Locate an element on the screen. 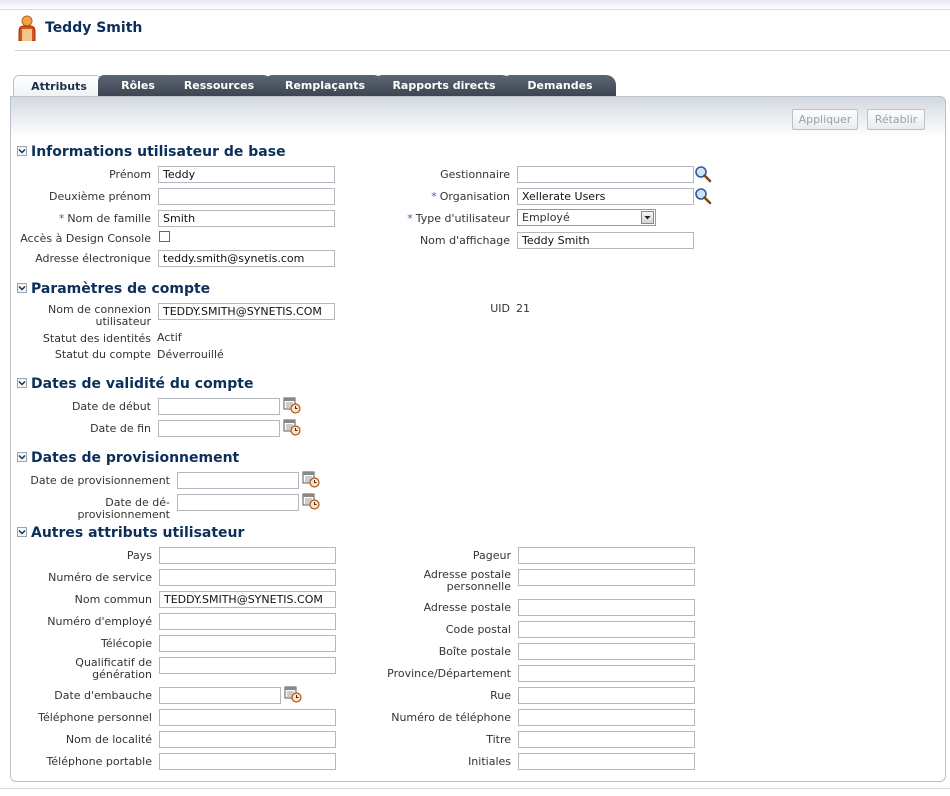 This screenshot has width=950, height=796. section-provisioning-dates: Dates de provisionnement is located at coordinates (128, 459).